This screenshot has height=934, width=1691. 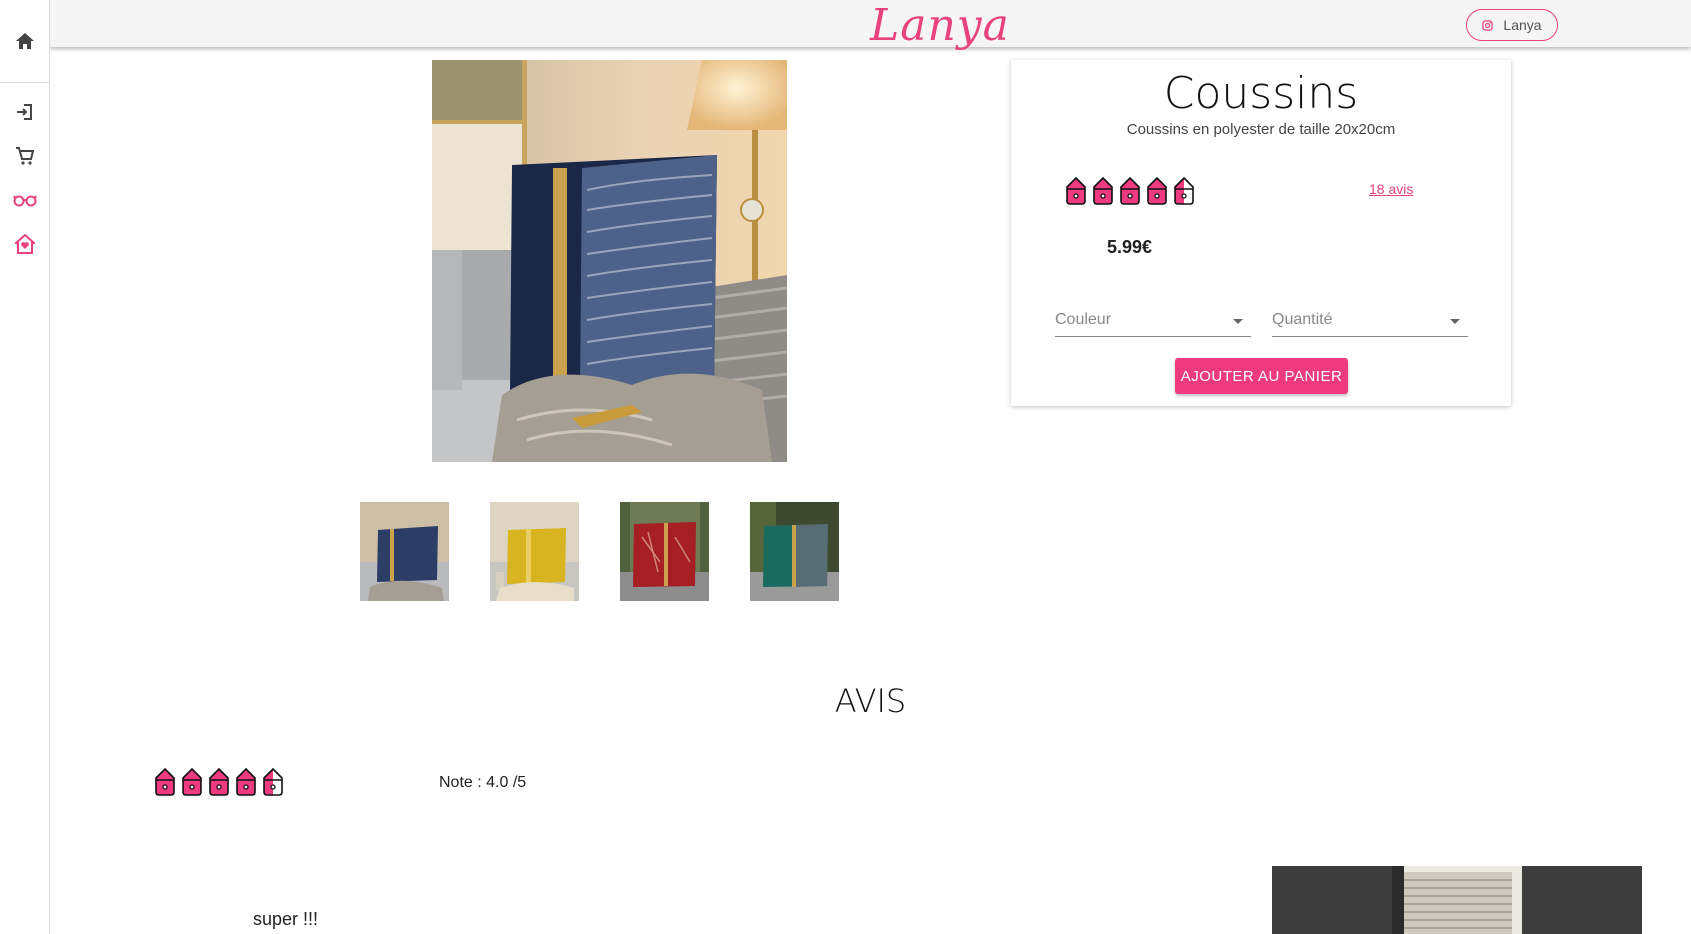 What do you see at coordinates (1083, 319) in the screenshot?
I see `color-select-placeholder: Couleur` at bounding box center [1083, 319].